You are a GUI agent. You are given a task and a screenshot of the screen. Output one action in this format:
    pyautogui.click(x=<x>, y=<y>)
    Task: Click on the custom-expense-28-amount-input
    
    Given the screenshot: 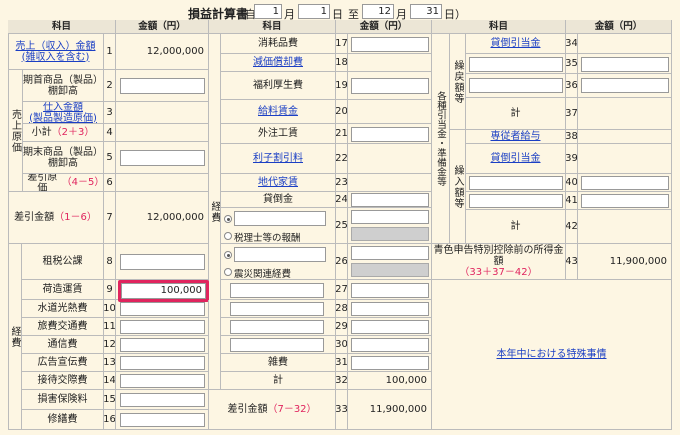 What is the action you would take?
    pyautogui.click(x=390, y=309)
    